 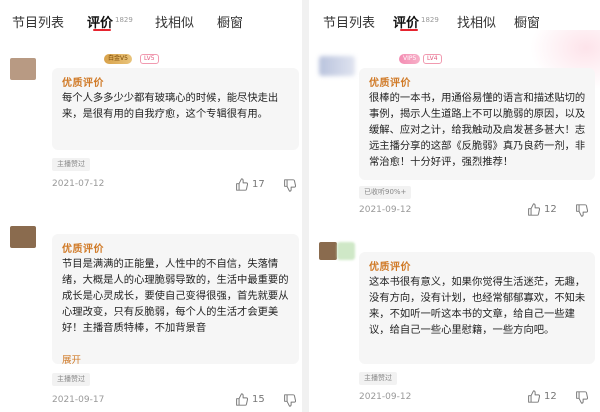 What do you see at coordinates (385, 192) in the screenshot?
I see `listened-tag: 已收听90%+` at bounding box center [385, 192].